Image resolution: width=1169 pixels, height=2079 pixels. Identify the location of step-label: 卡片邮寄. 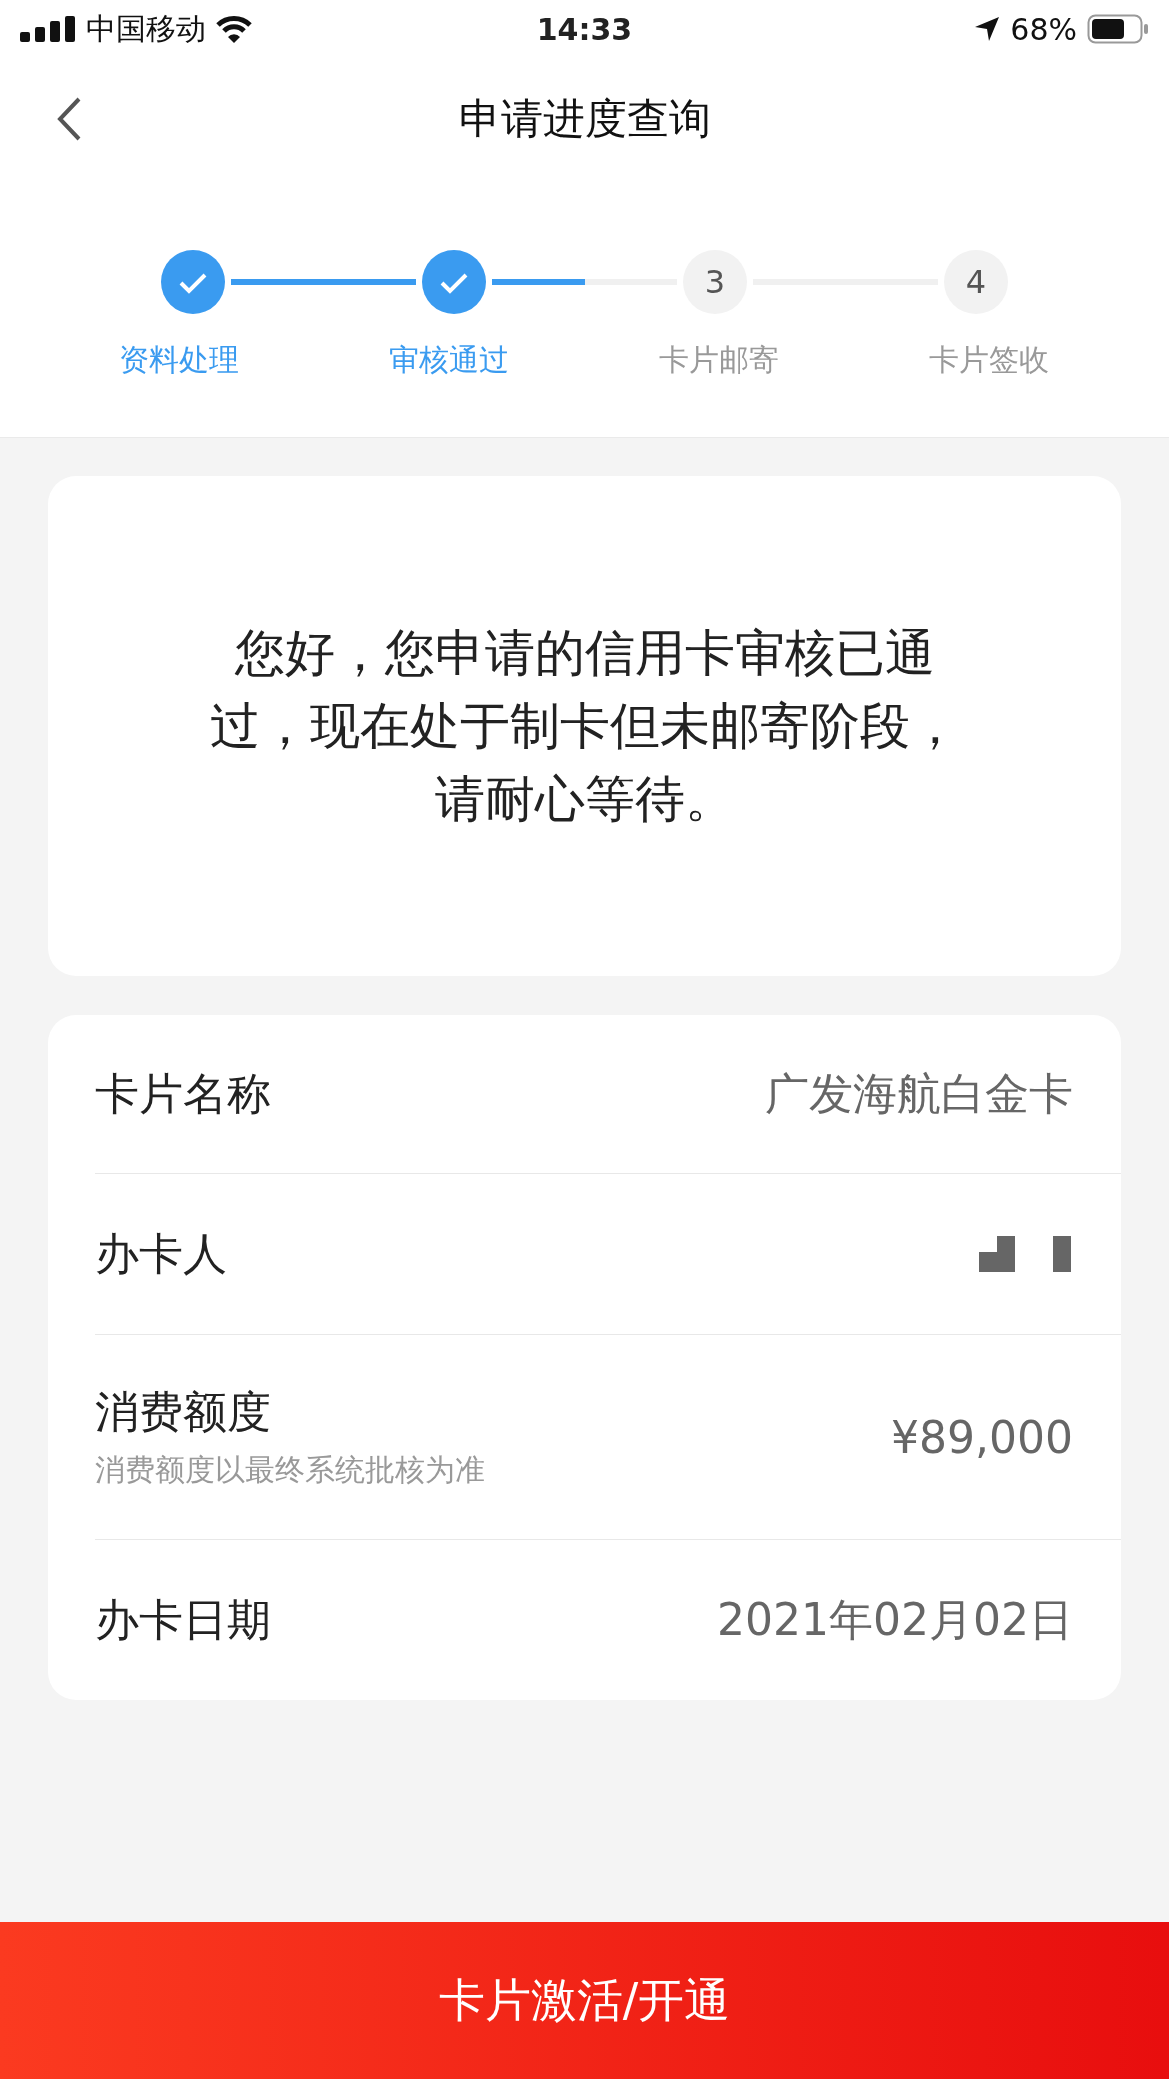
(719, 360).